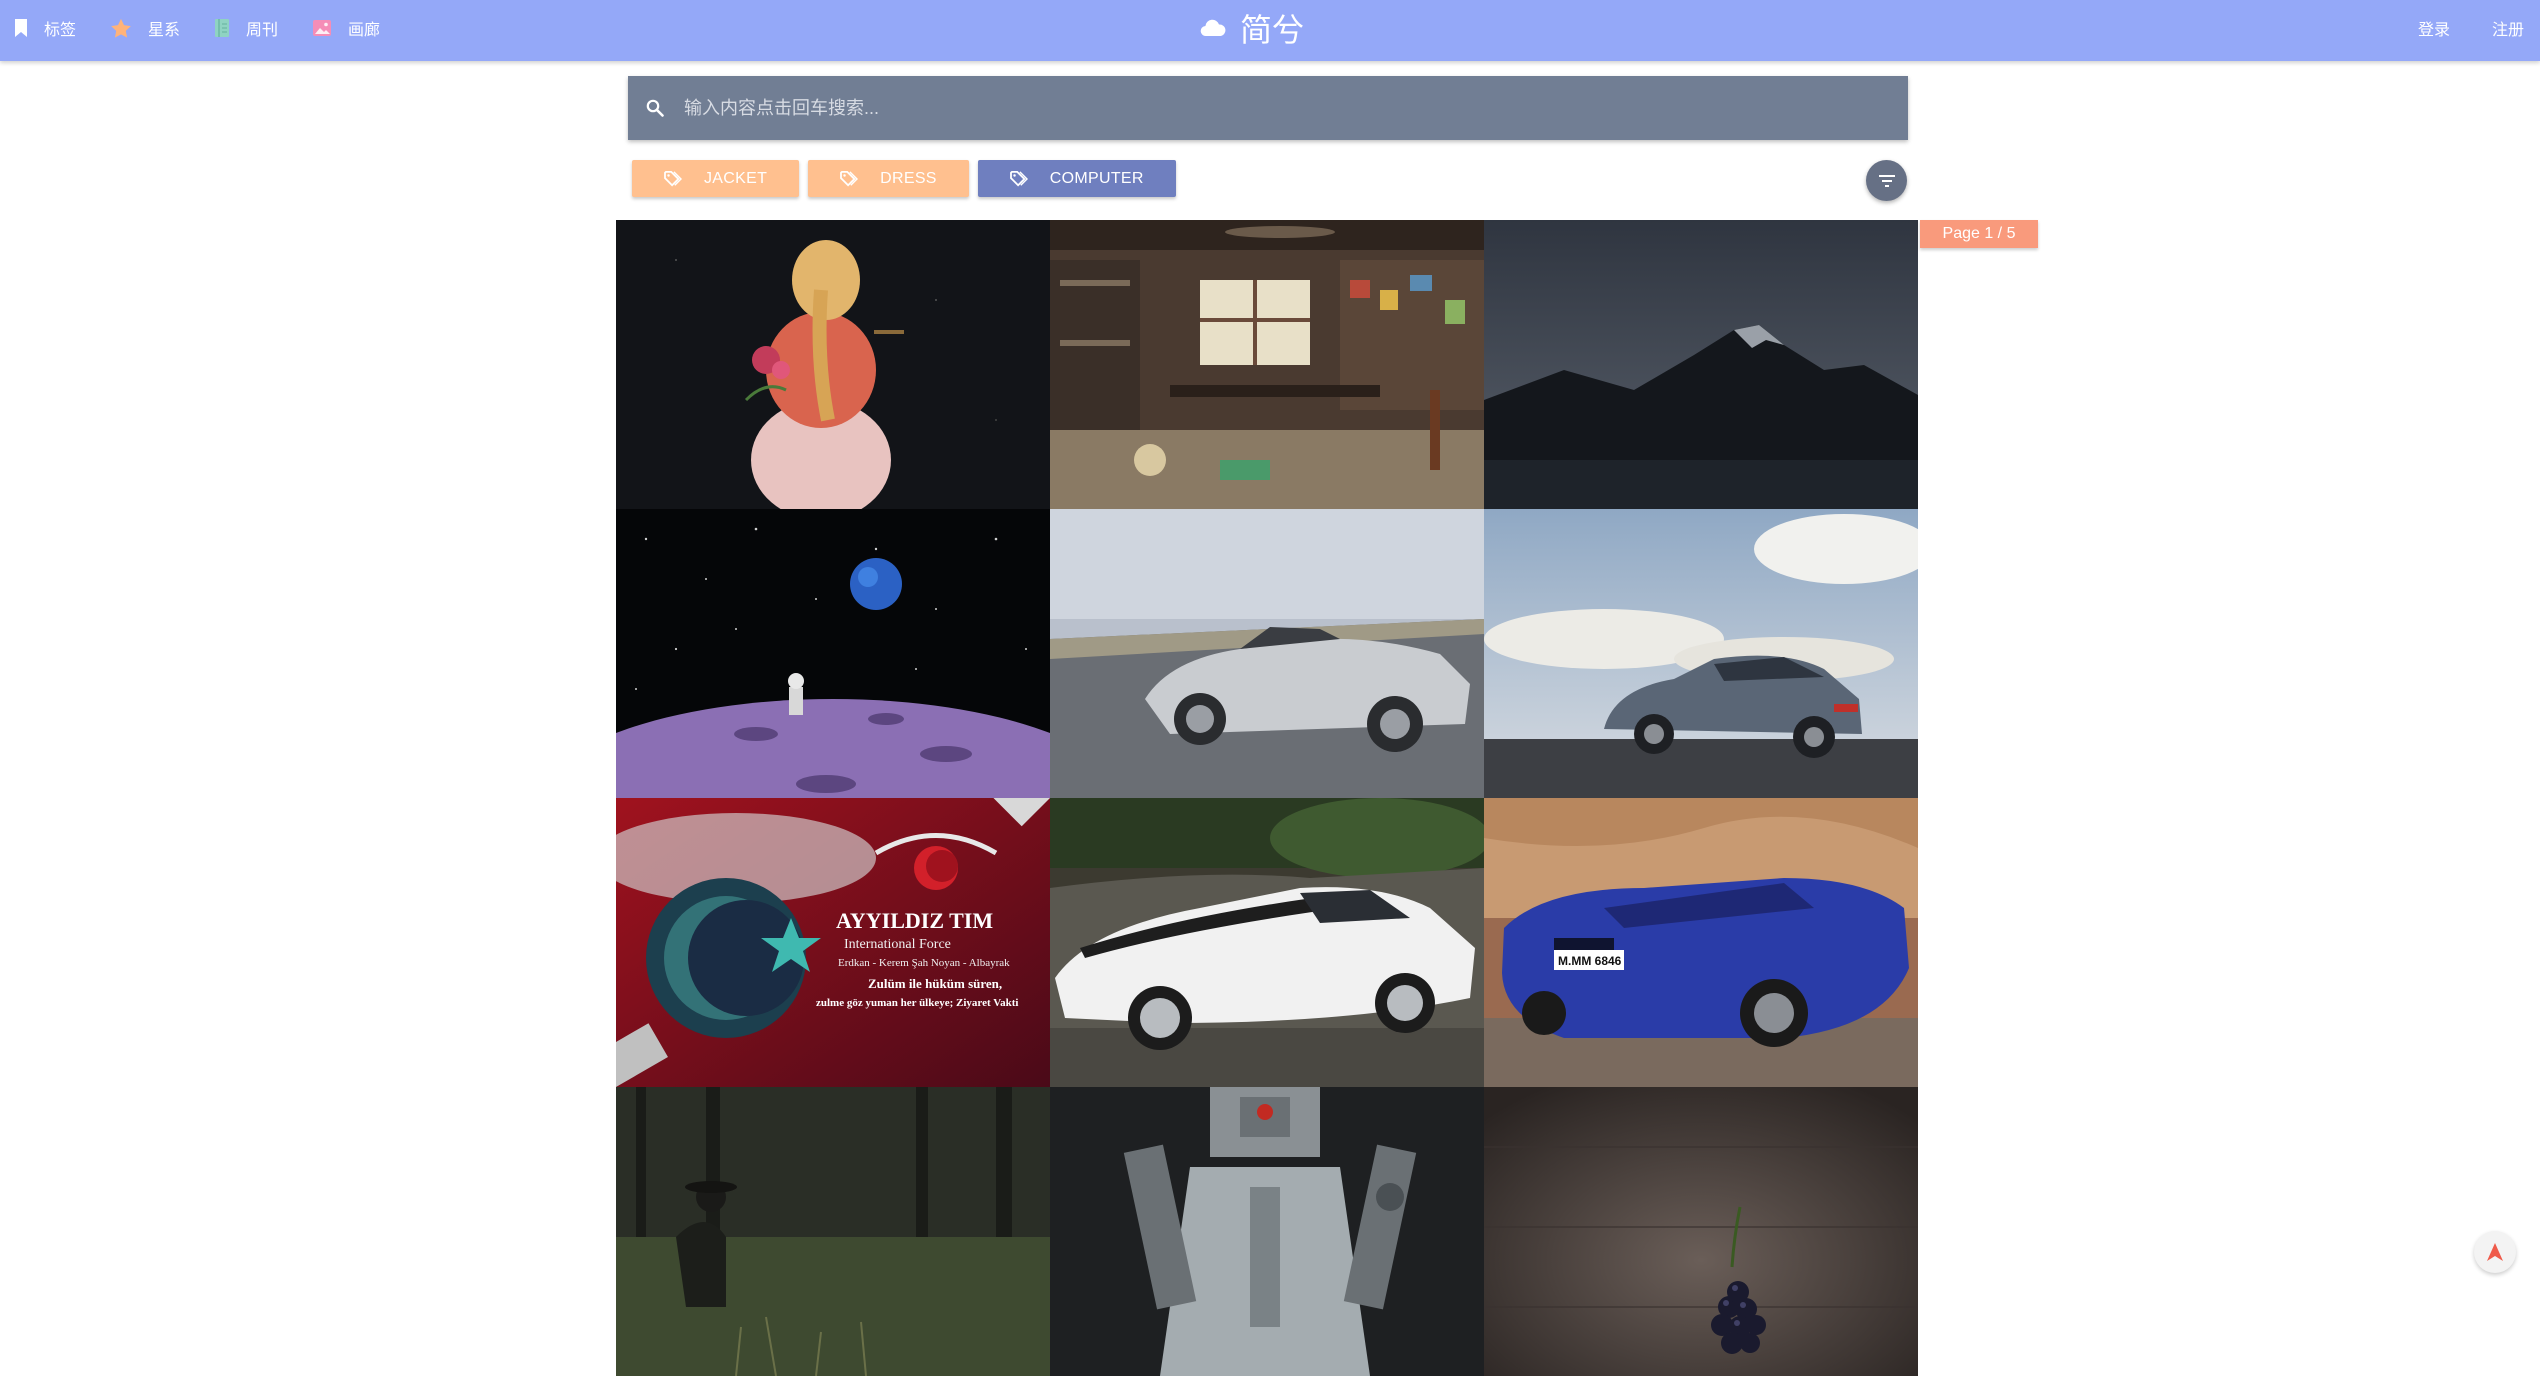  I want to click on nav-item-label: 标签, so click(60, 30).